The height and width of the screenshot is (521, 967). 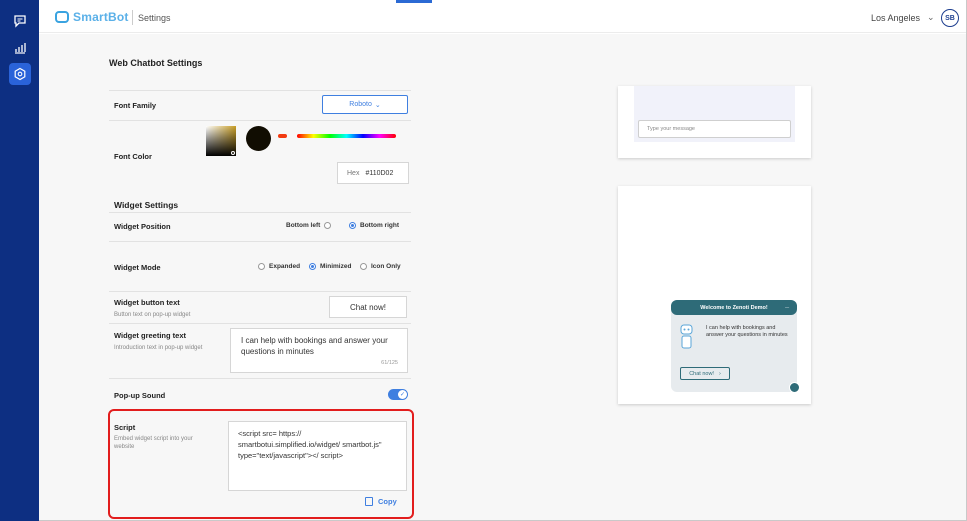 What do you see at coordinates (282, 136) in the screenshot?
I see `hue-slider-handle` at bounding box center [282, 136].